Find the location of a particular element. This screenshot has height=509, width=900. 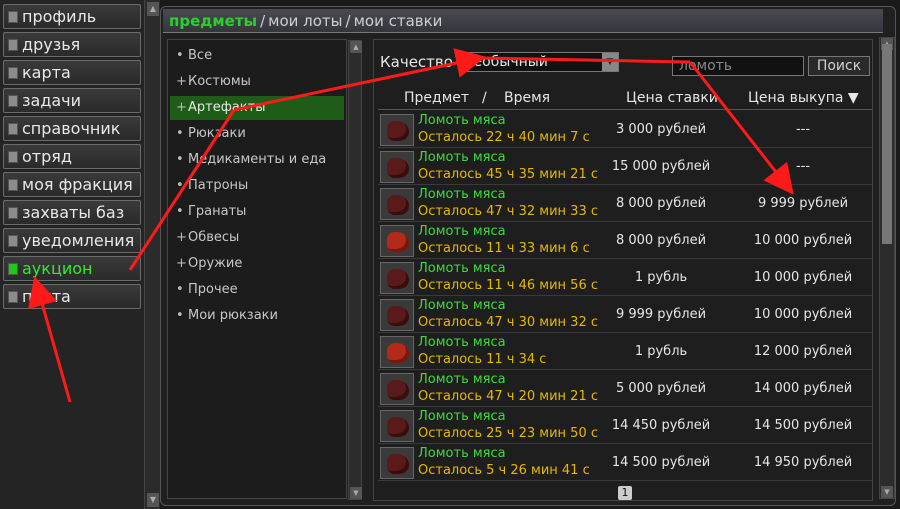

category-label: Все is located at coordinates (200, 55).